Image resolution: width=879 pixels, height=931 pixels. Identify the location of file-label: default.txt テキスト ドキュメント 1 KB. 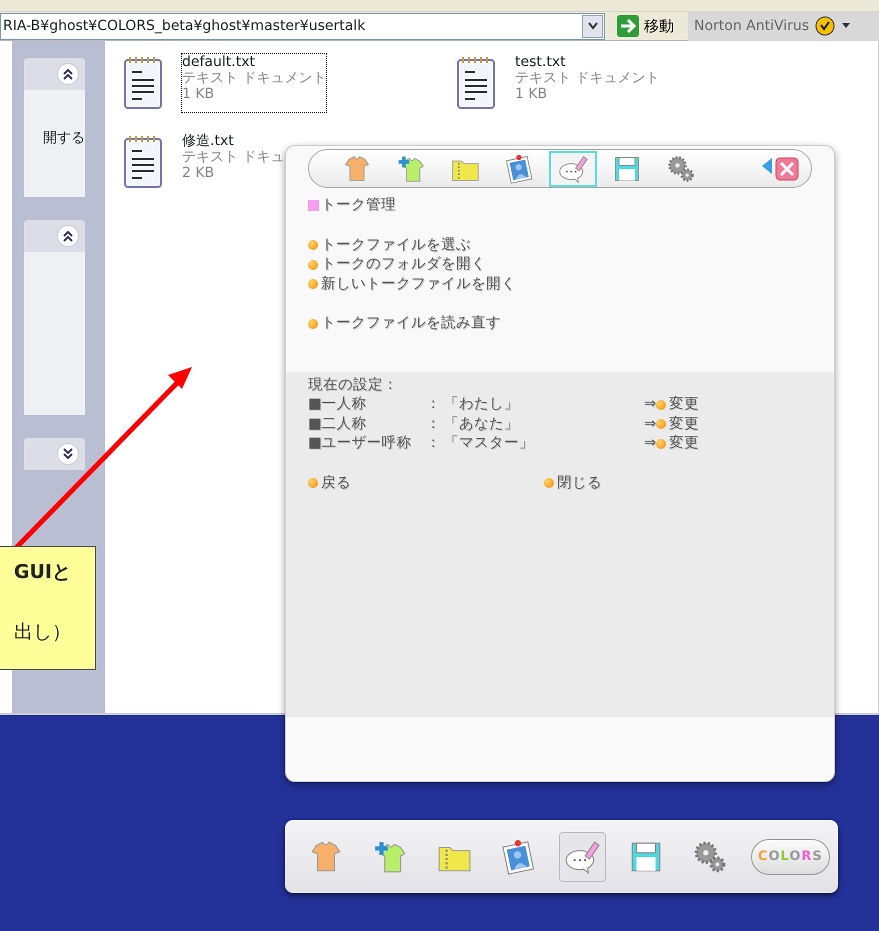
(254, 83).